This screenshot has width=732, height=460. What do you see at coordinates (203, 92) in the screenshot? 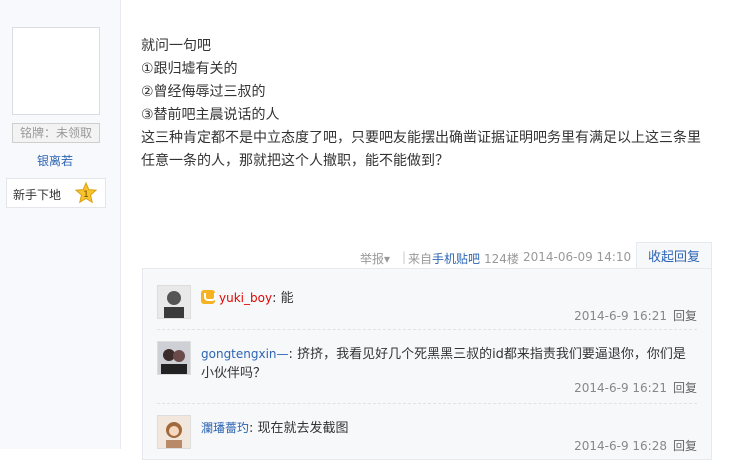
I see `post-line: ②曾经侮辱过三叔的` at bounding box center [203, 92].